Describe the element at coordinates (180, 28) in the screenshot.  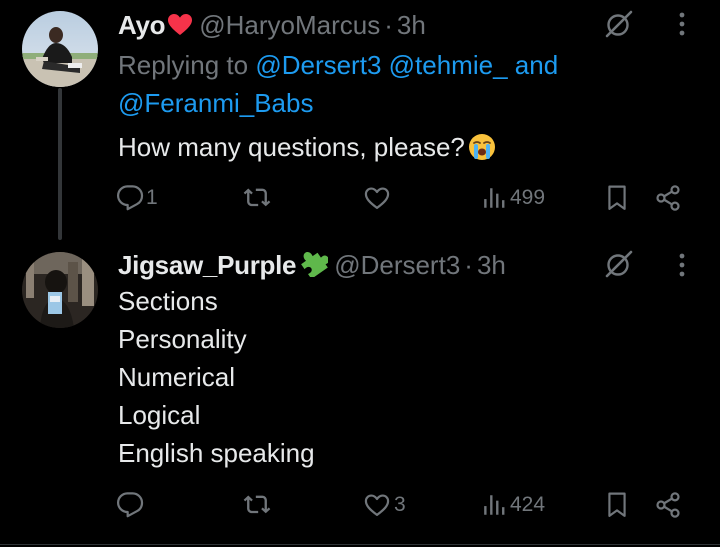
I see `red-heart-emoji-icon` at that location.